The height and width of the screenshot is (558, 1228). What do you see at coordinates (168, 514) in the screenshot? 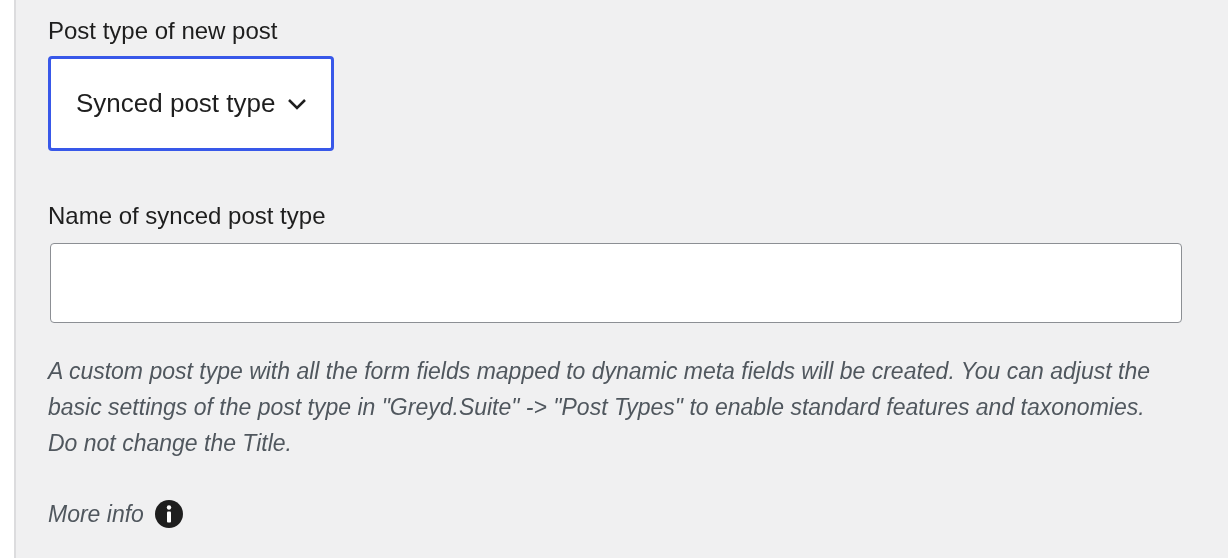
I see `info-icon` at bounding box center [168, 514].